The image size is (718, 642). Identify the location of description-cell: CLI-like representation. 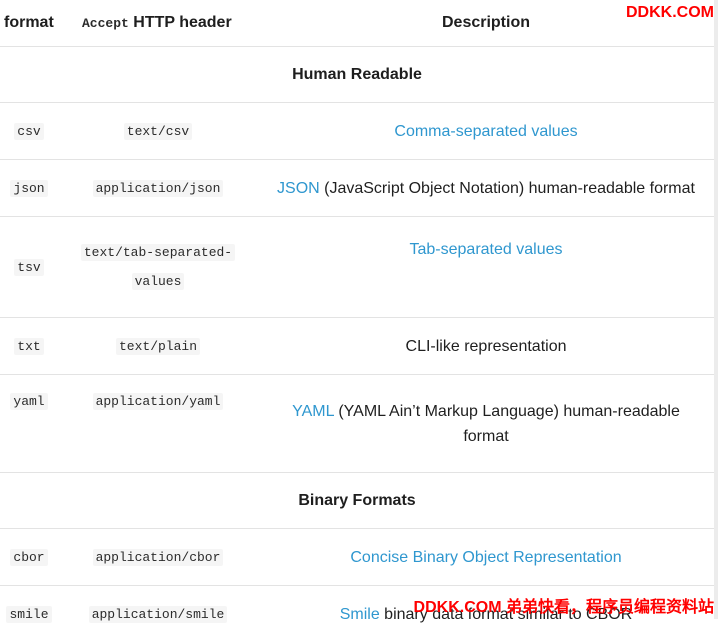
(486, 346).